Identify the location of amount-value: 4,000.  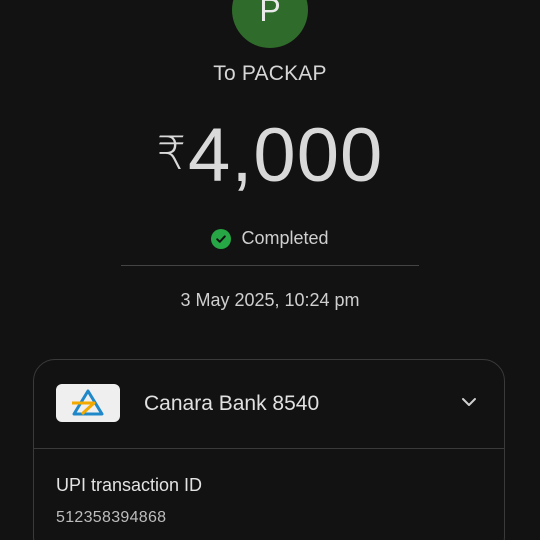
(286, 155).